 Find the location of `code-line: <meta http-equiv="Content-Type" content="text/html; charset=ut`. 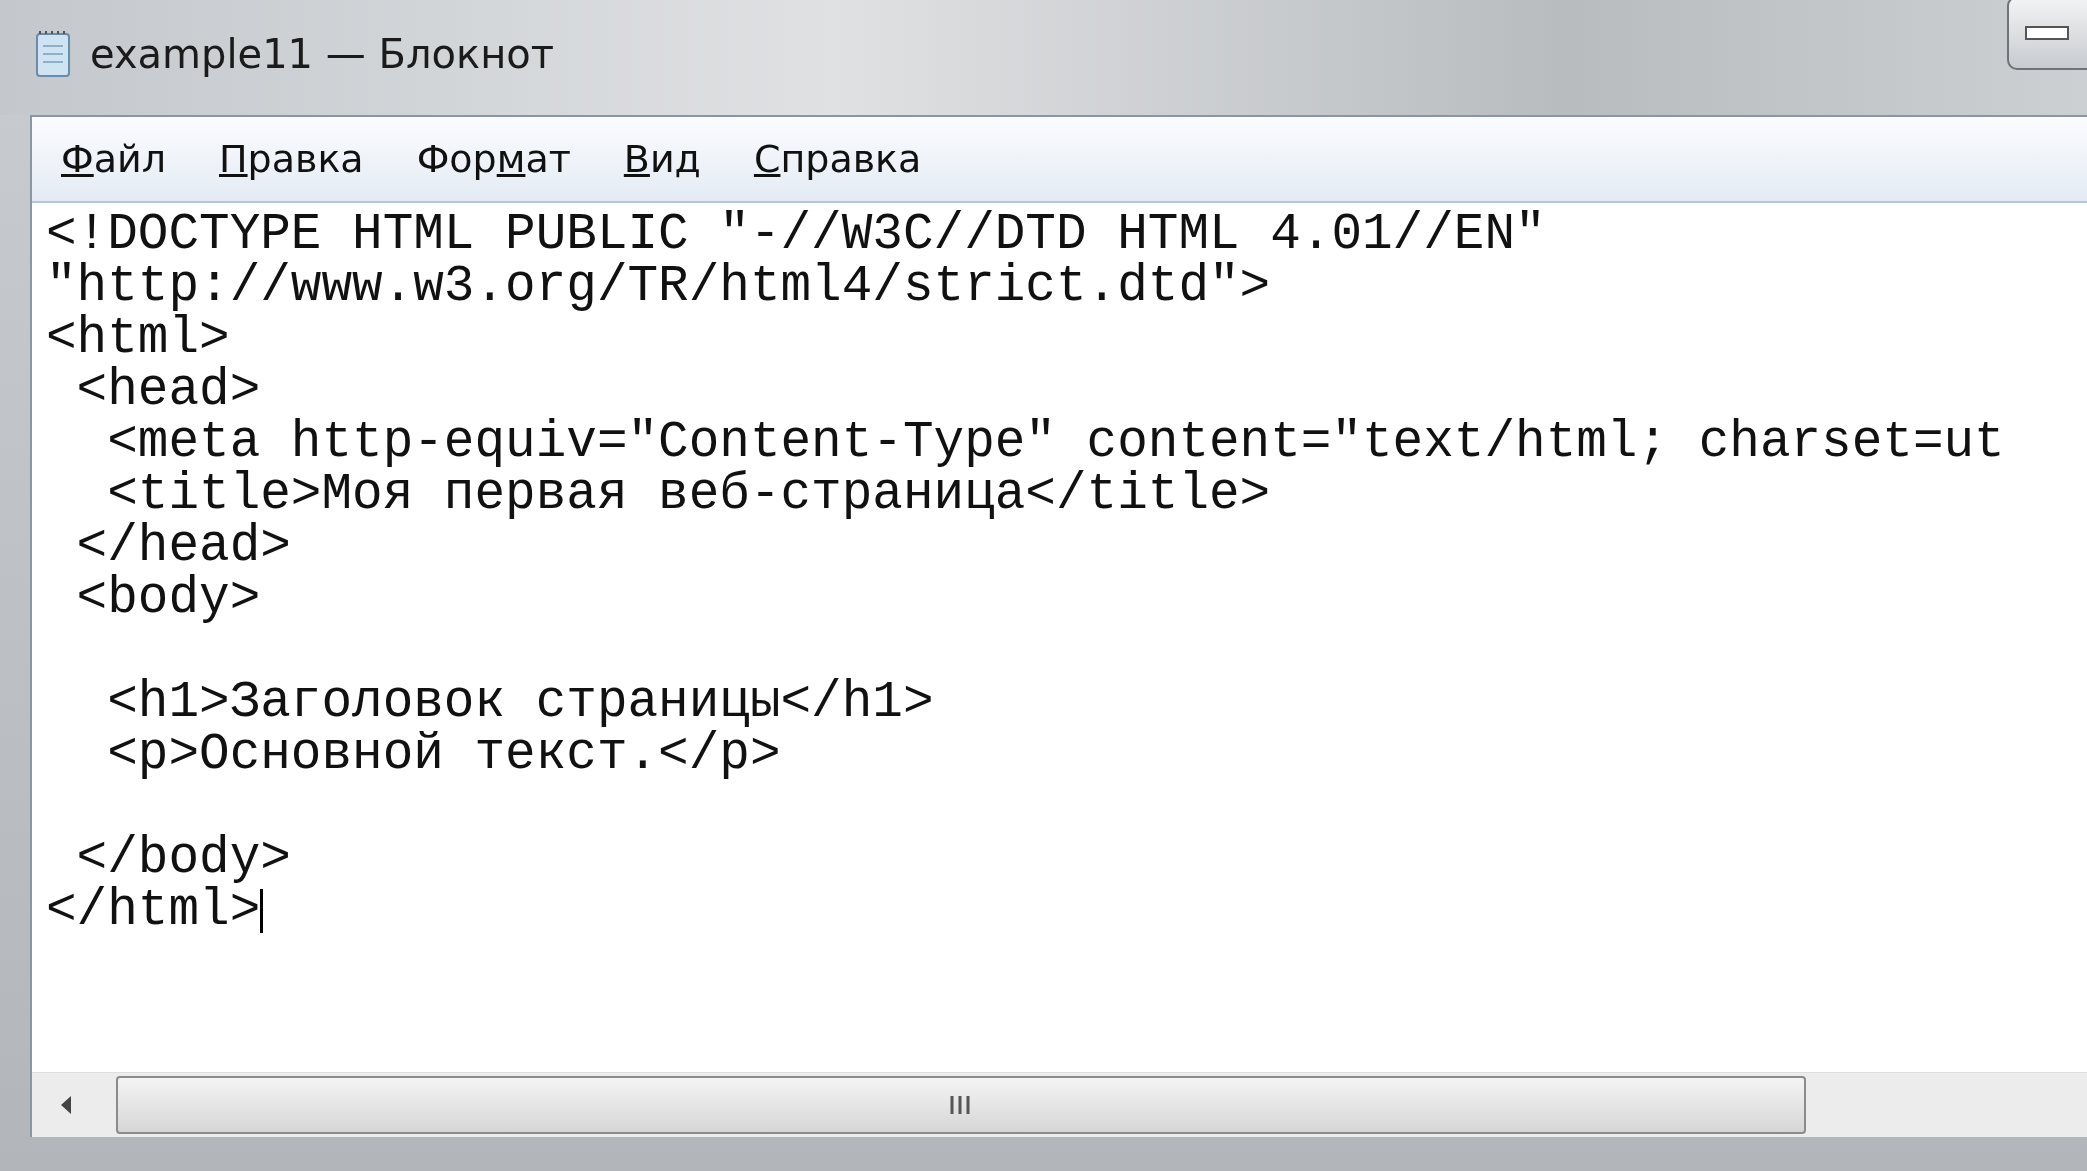

code-line: <meta http-equiv="Content-Type" content="text/html; charset=ut is located at coordinates (1055, 443).